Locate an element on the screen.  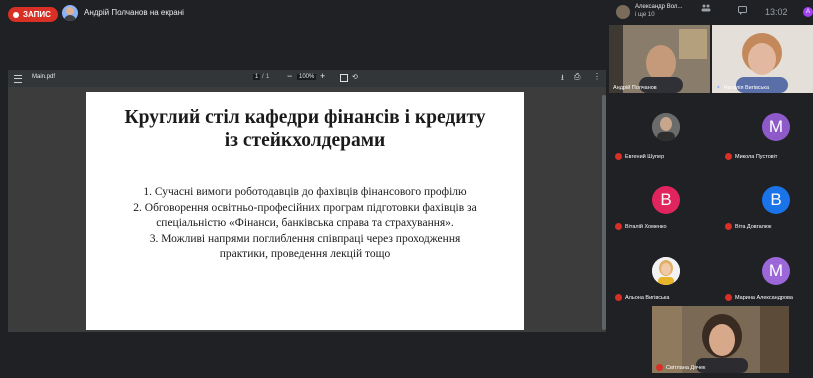
people-icon is located at coordinates (706, 9).